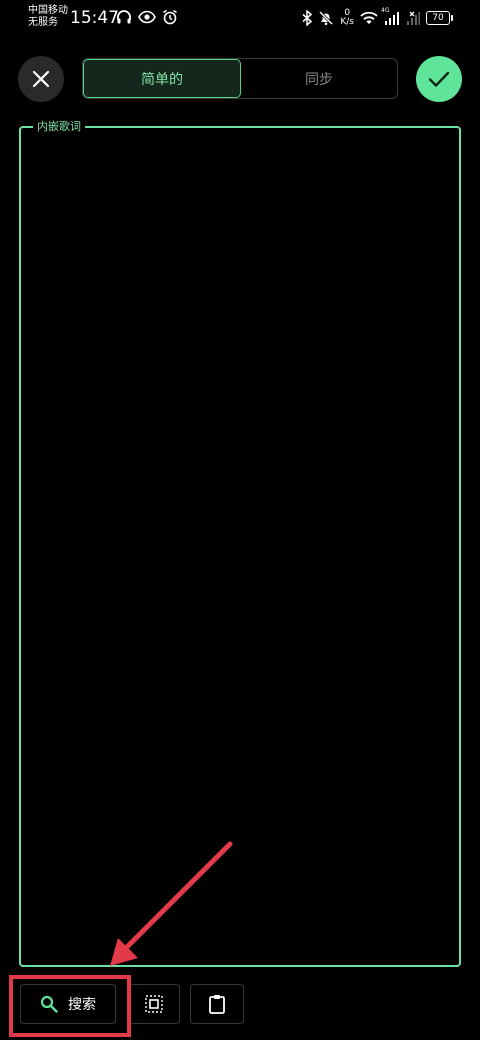  I want to click on status-right-icons: 0 K/s 4G 70, so click(377, 17).